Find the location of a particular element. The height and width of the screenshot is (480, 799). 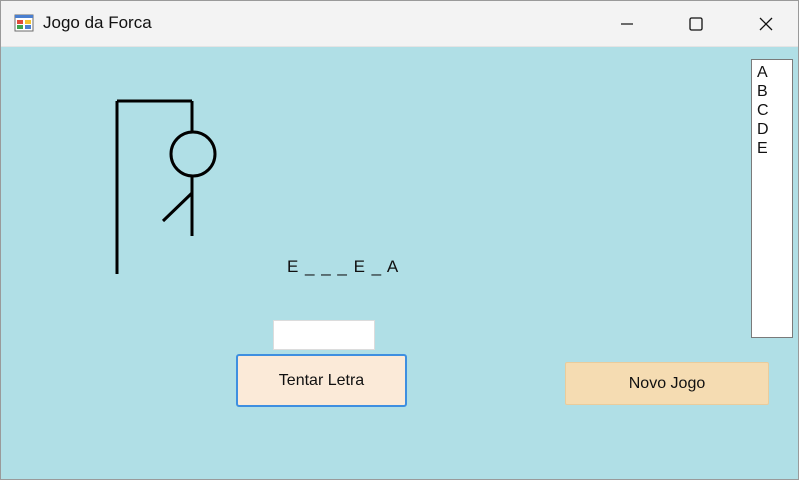

hangman-drawing is located at coordinates (166, 186).